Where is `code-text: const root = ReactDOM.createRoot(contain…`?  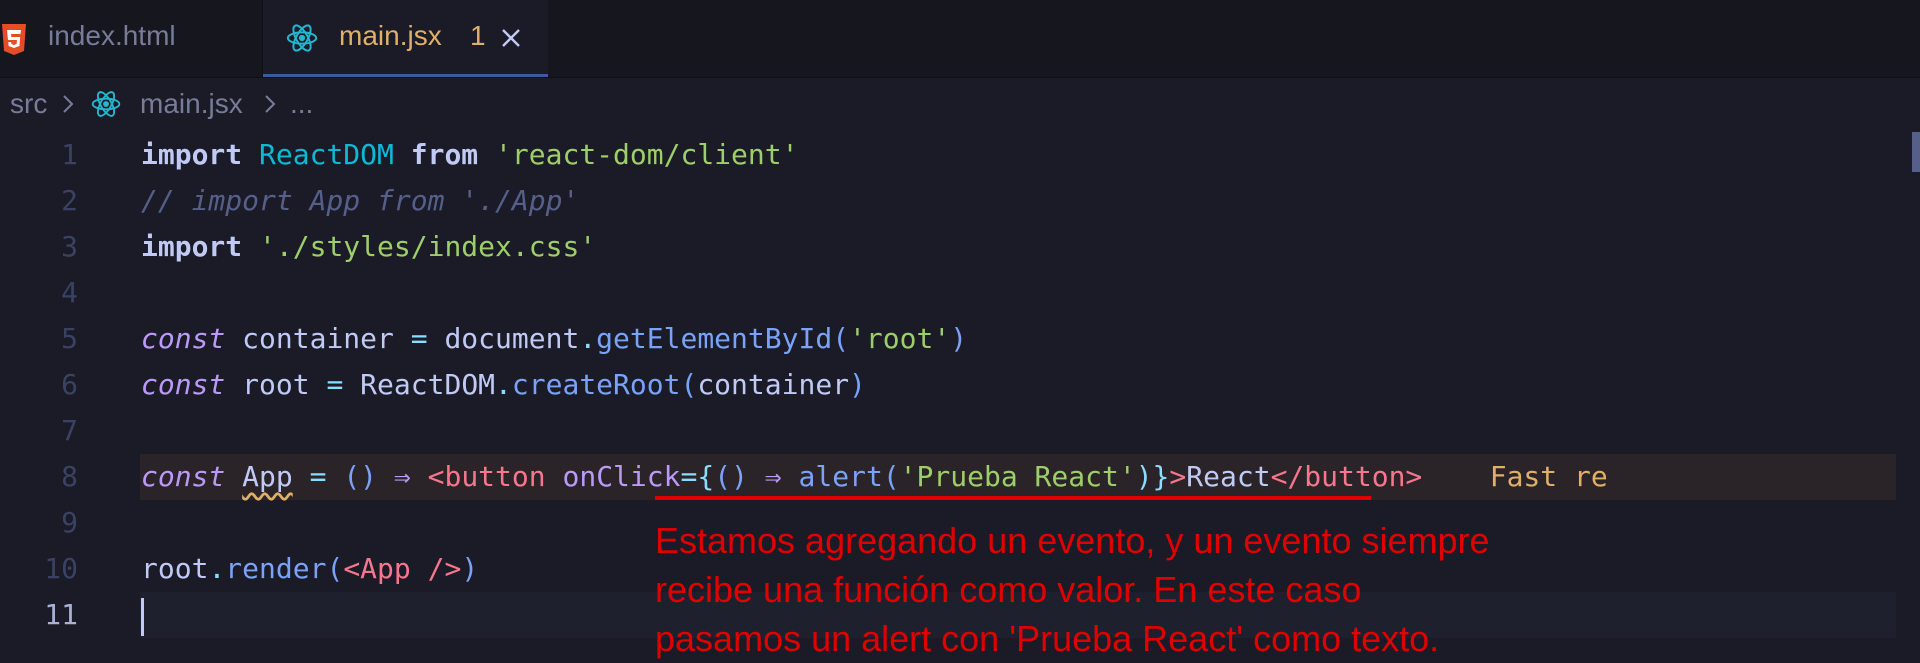 code-text: const root = ReactDOM.createRoot(contain… is located at coordinates (503, 384).